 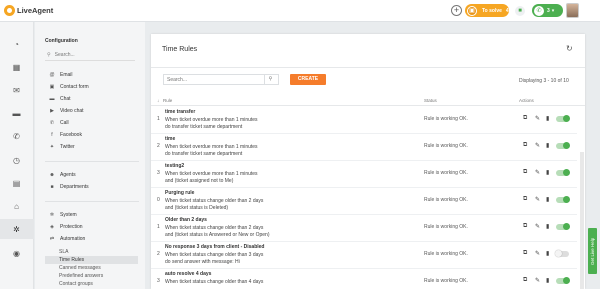 I want to click on column-header-rule: Rule, so click(x=167, y=100).